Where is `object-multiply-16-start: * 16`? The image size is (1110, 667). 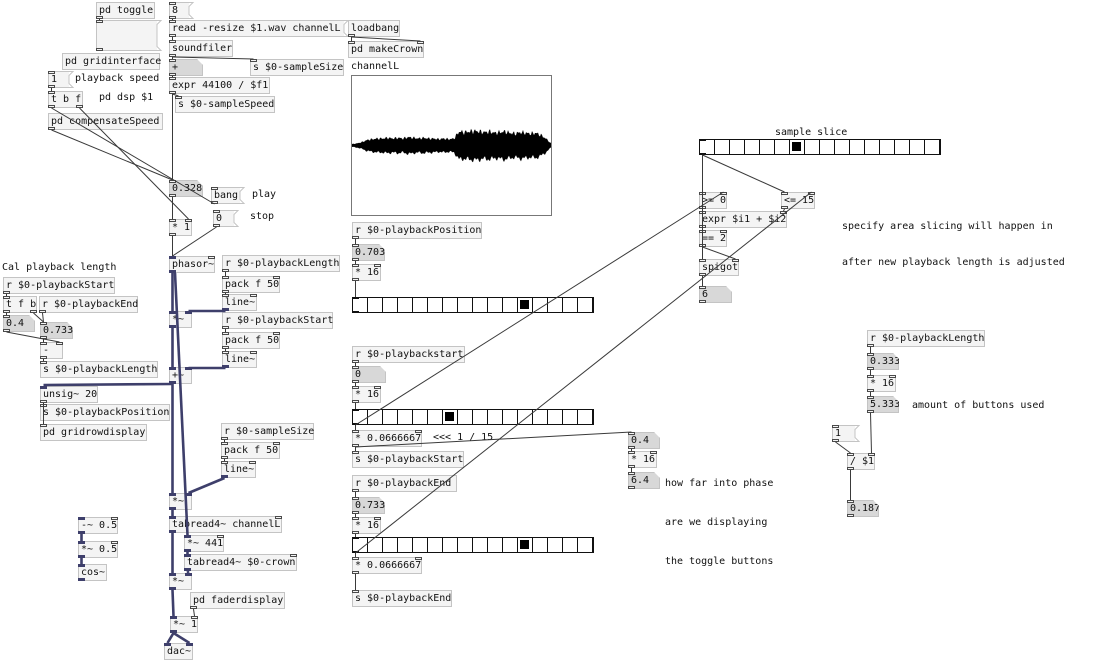 object-multiply-16-start: * 16 is located at coordinates (366, 394).